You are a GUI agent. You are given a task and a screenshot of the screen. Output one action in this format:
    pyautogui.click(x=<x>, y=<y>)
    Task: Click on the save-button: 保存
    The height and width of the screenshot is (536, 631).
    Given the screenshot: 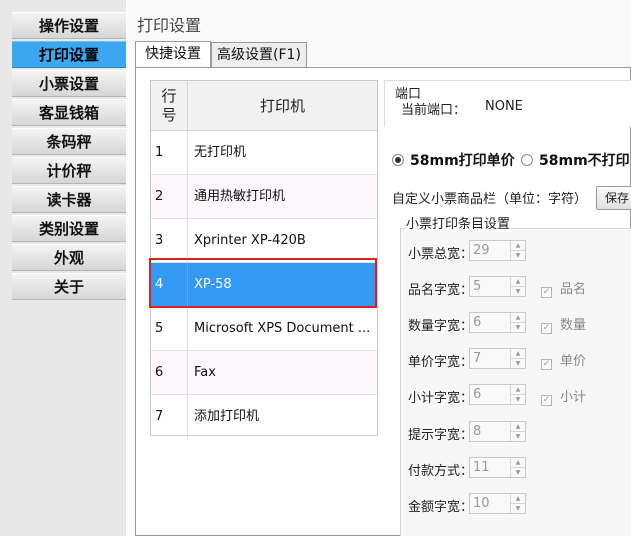 What is the action you would take?
    pyautogui.click(x=613, y=198)
    